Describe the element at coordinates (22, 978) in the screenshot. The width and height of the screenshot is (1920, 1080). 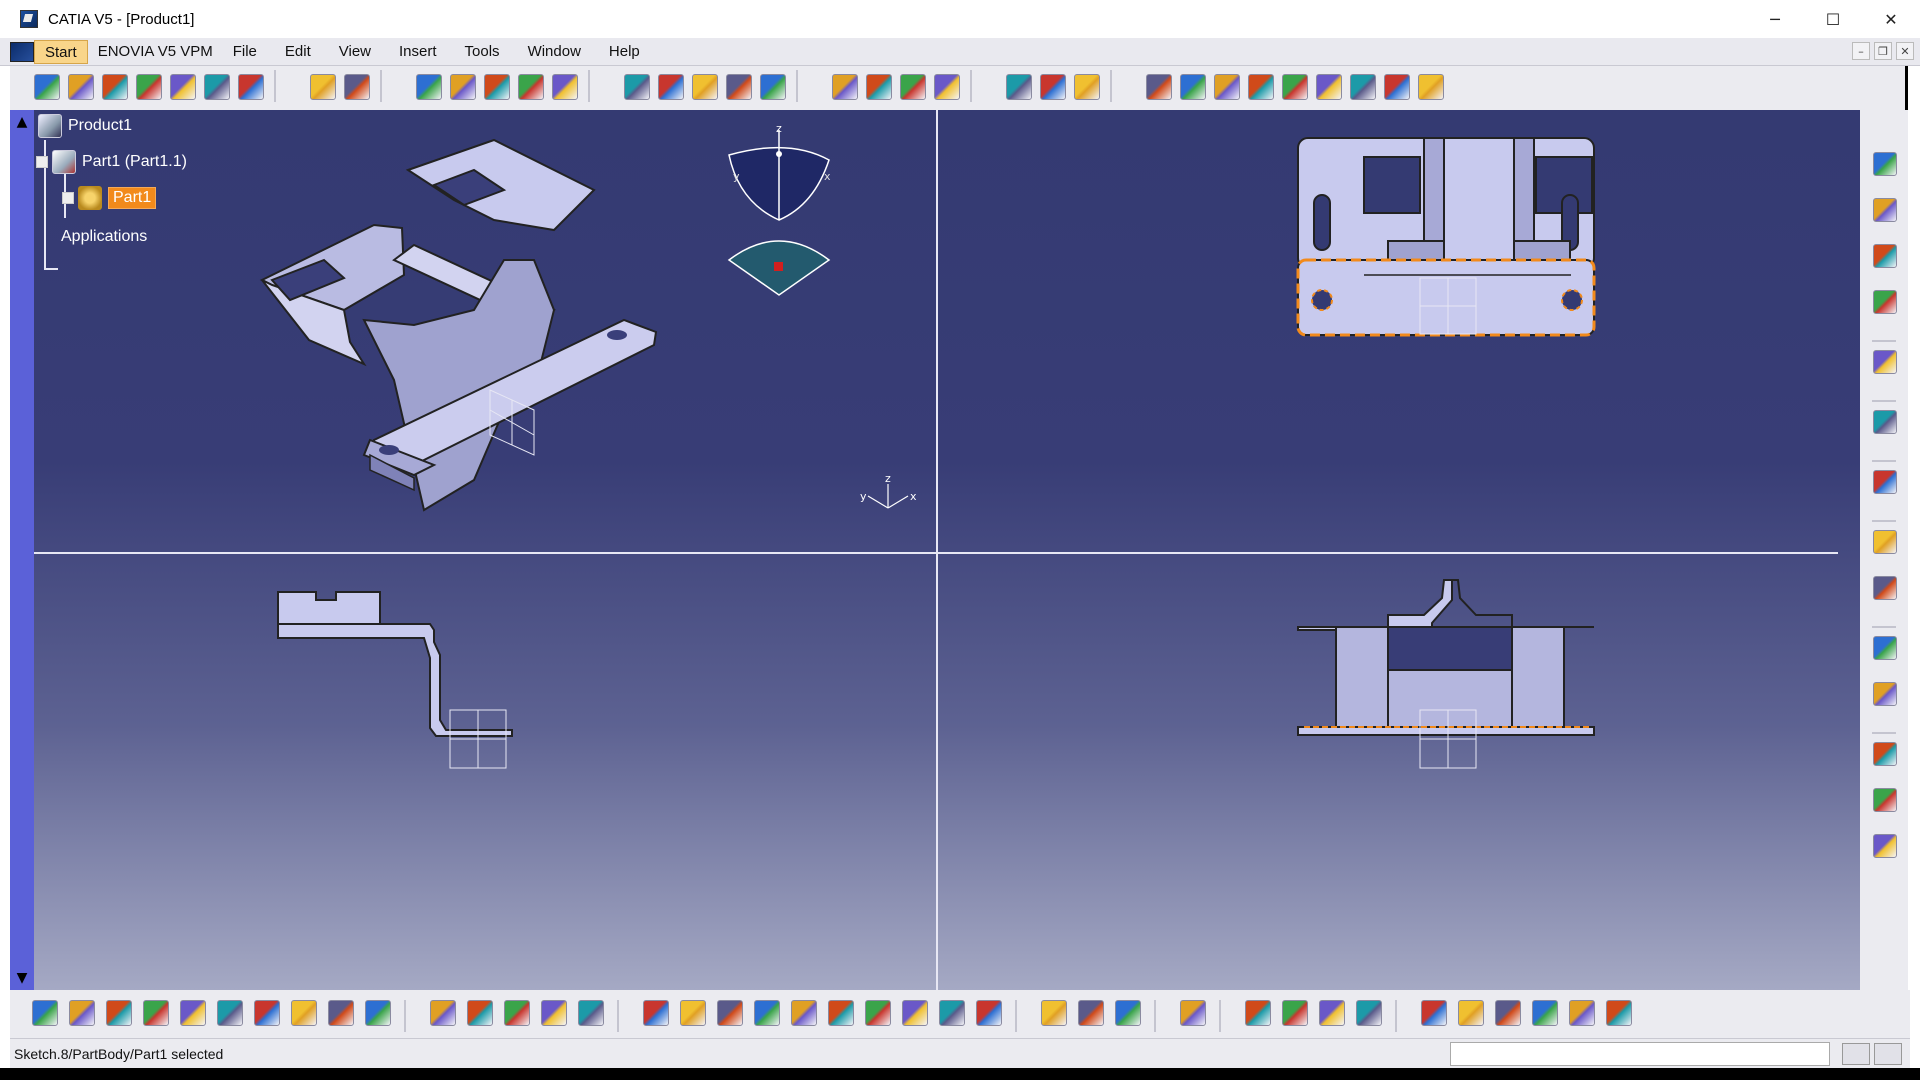
I see `scroll-down-icon: ▼` at that location.